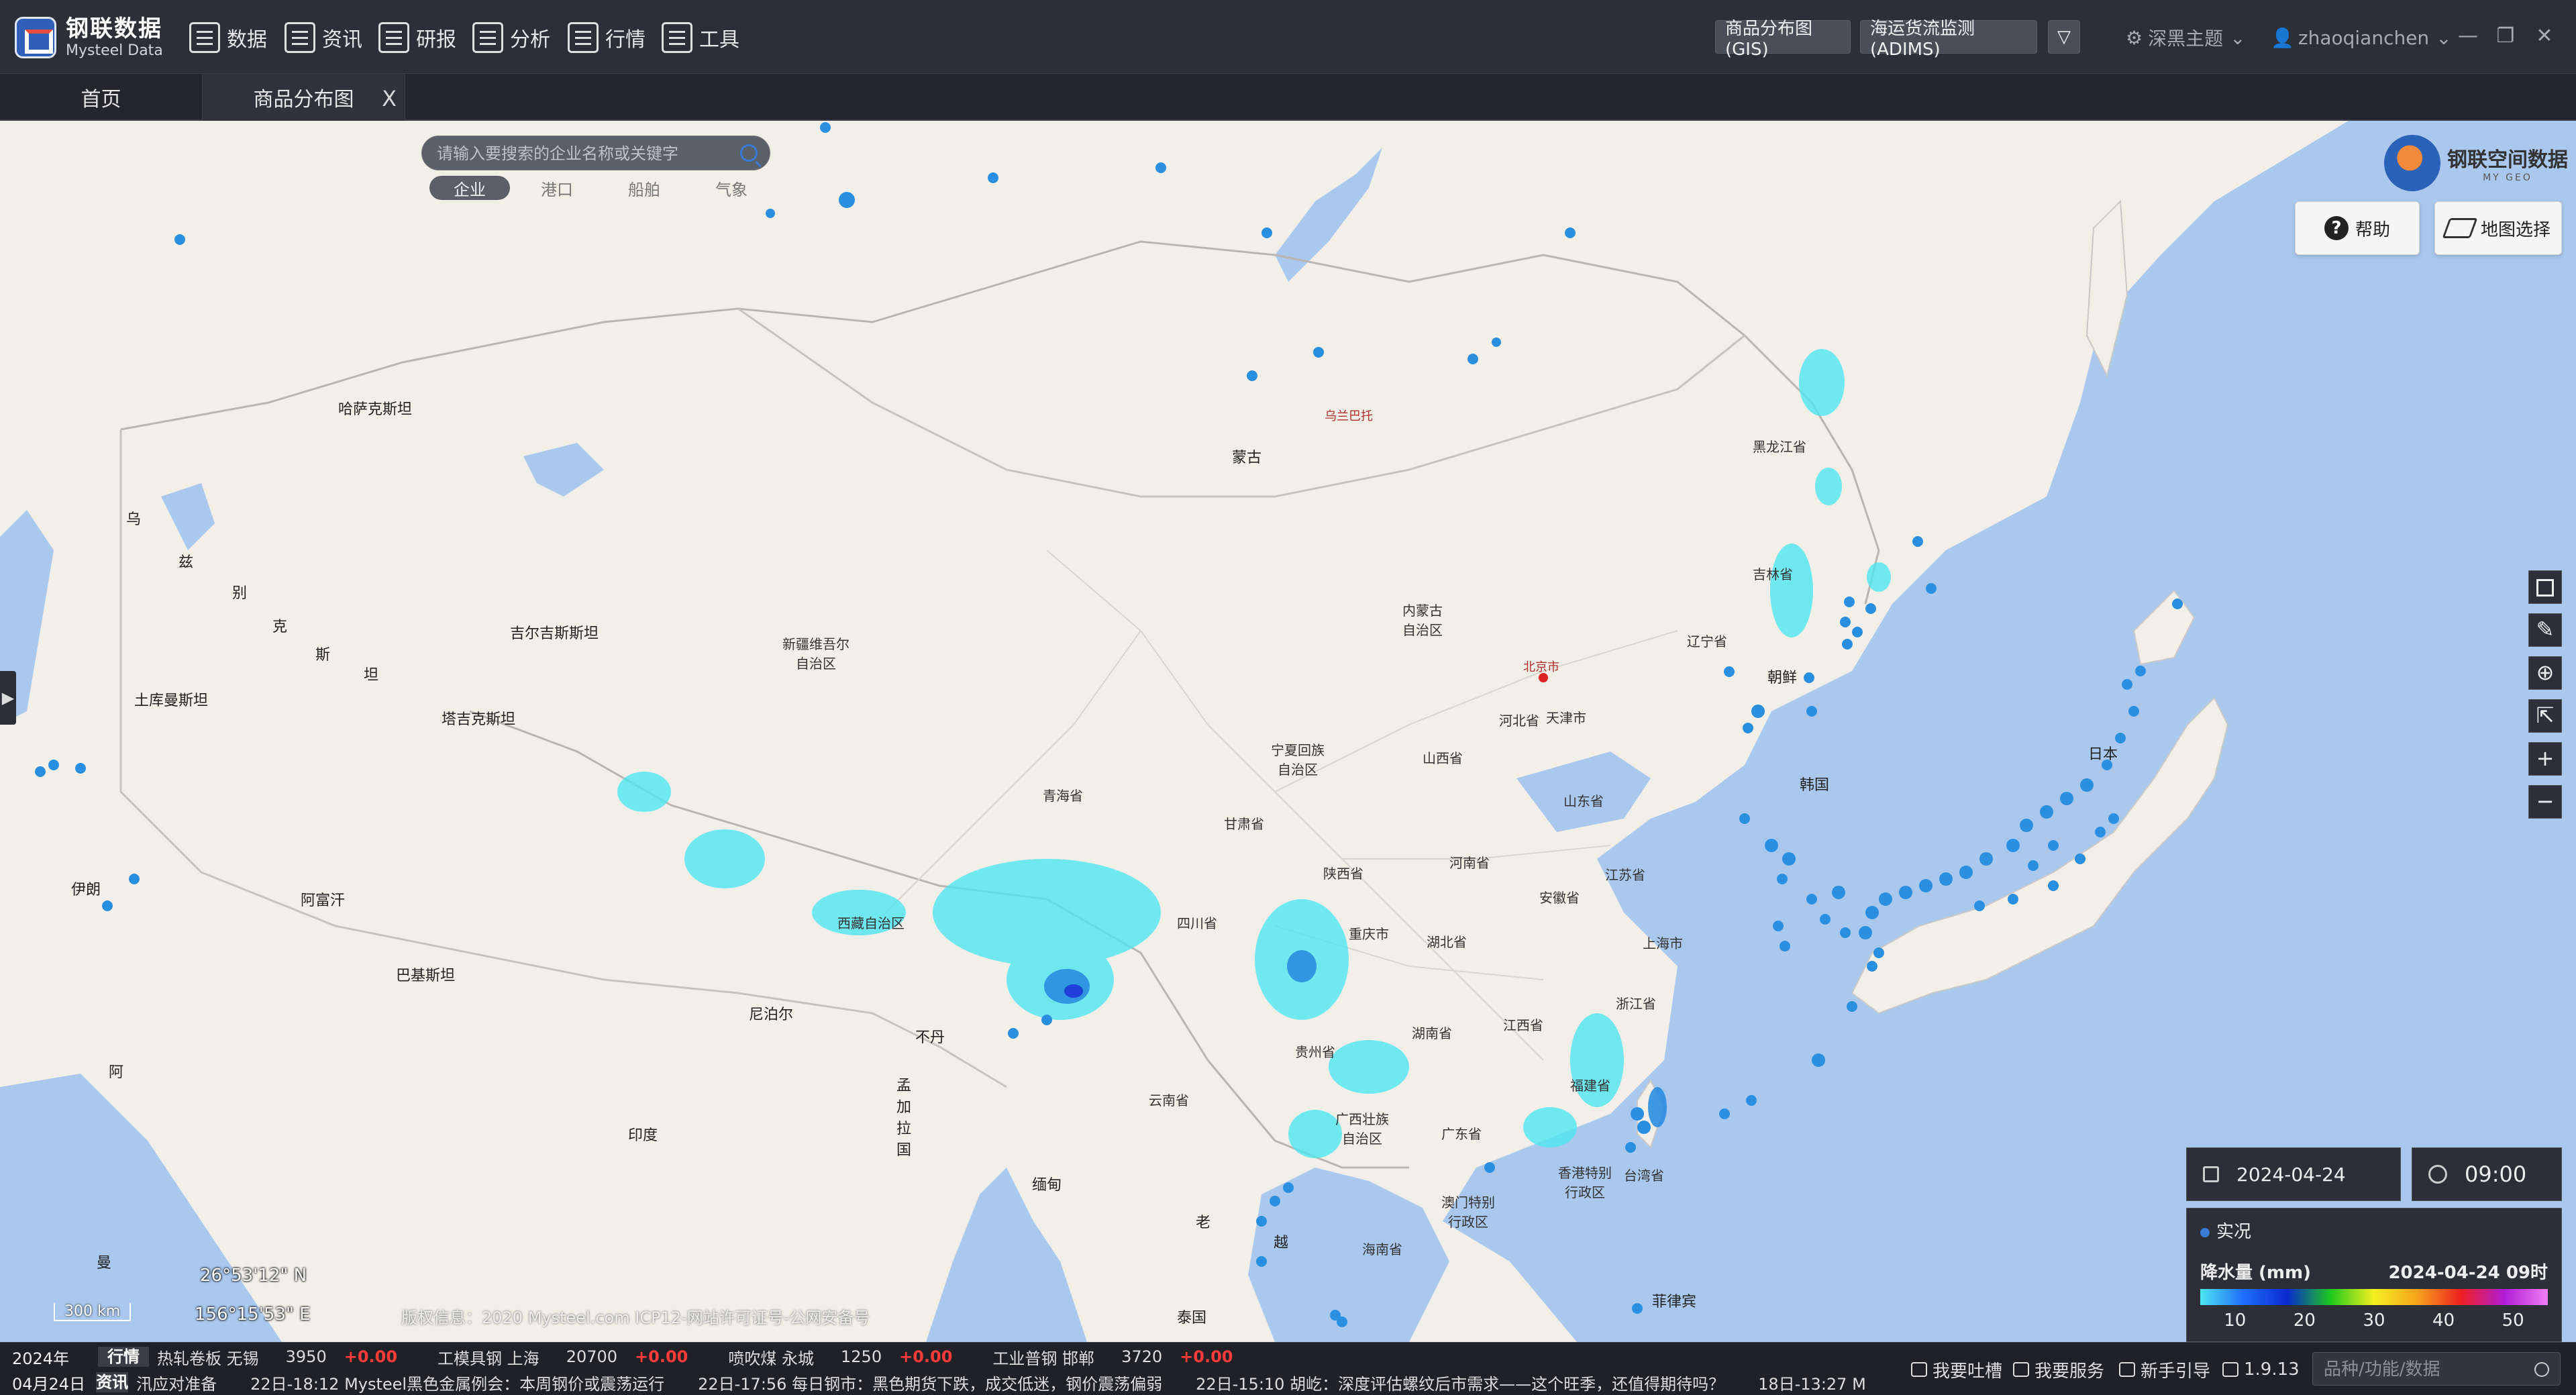 The image size is (2576, 1395). Describe the element at coordinates (114, 28) in the screenshot. I see `logo-cn: 钢联数据` at that location.